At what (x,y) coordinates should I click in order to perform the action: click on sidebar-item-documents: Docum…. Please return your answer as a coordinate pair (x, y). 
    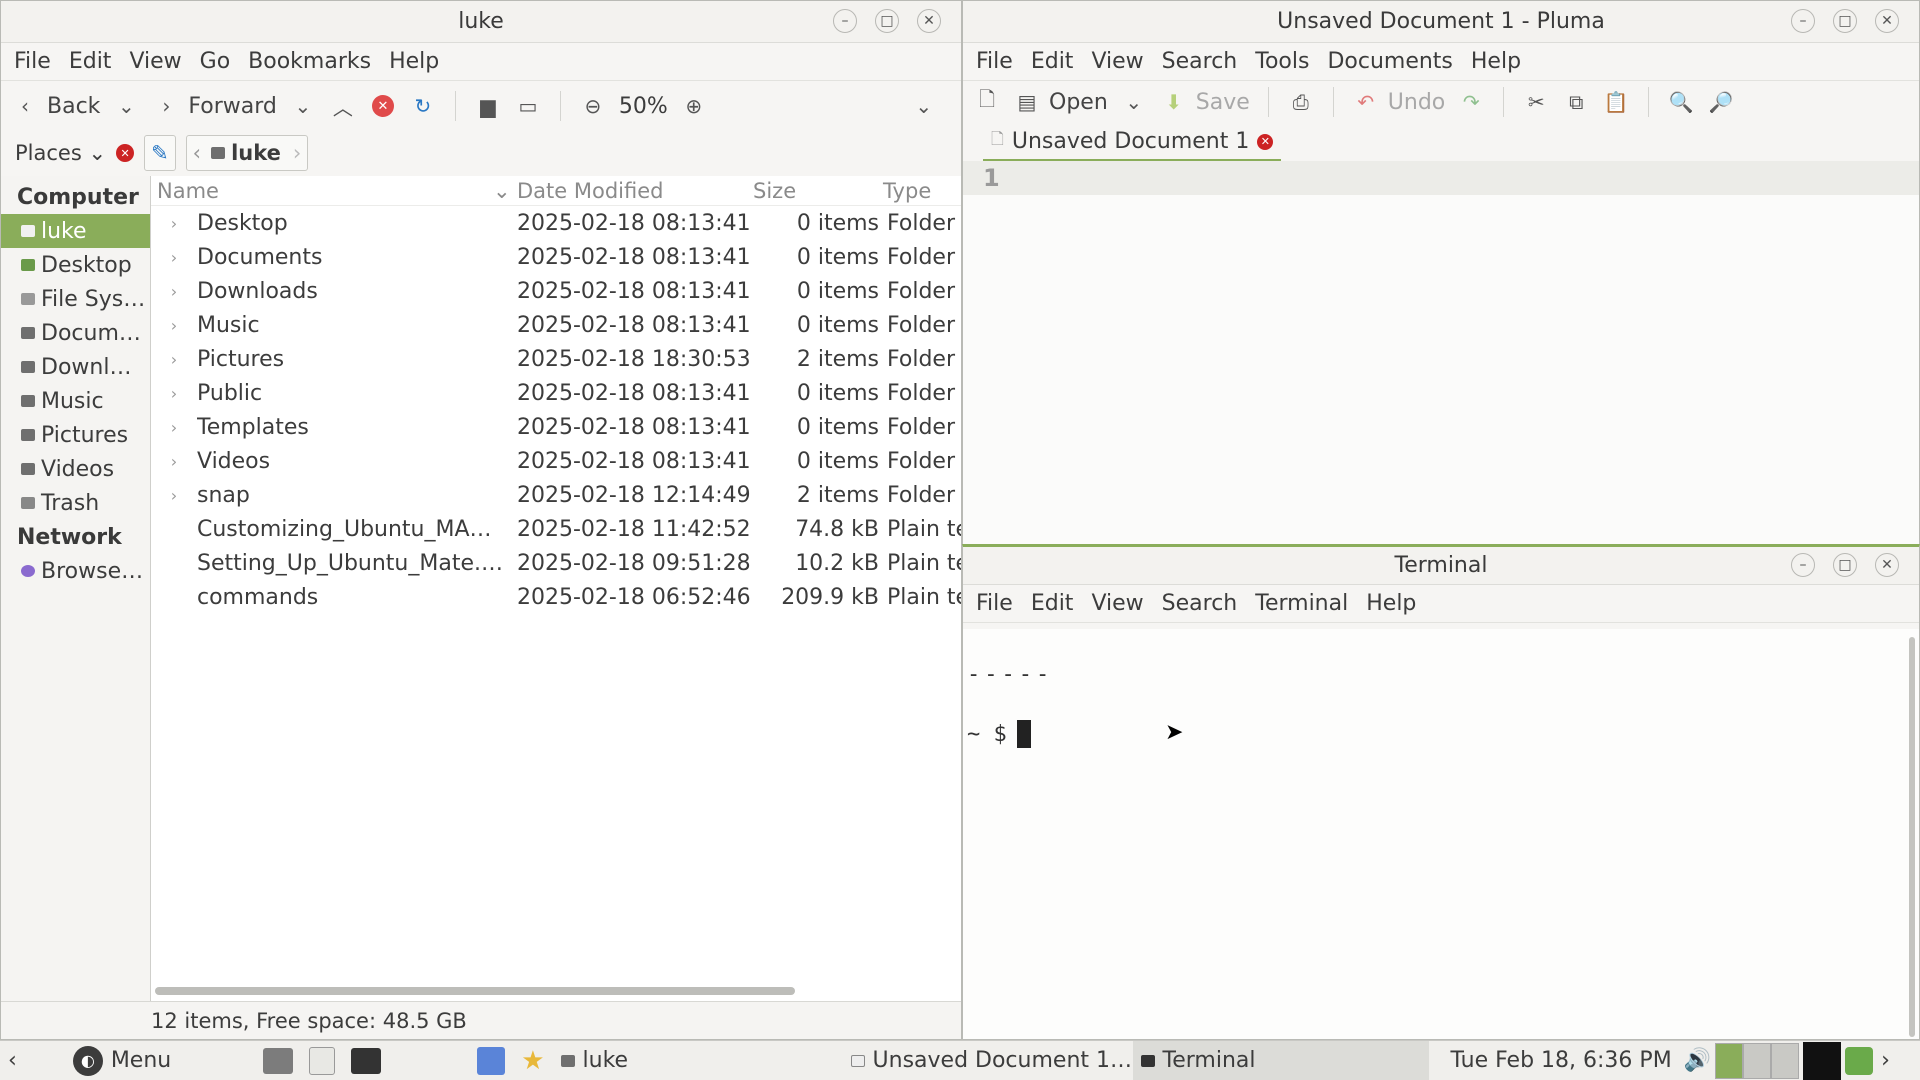
    Looking at the image, I should click on (75, 333).